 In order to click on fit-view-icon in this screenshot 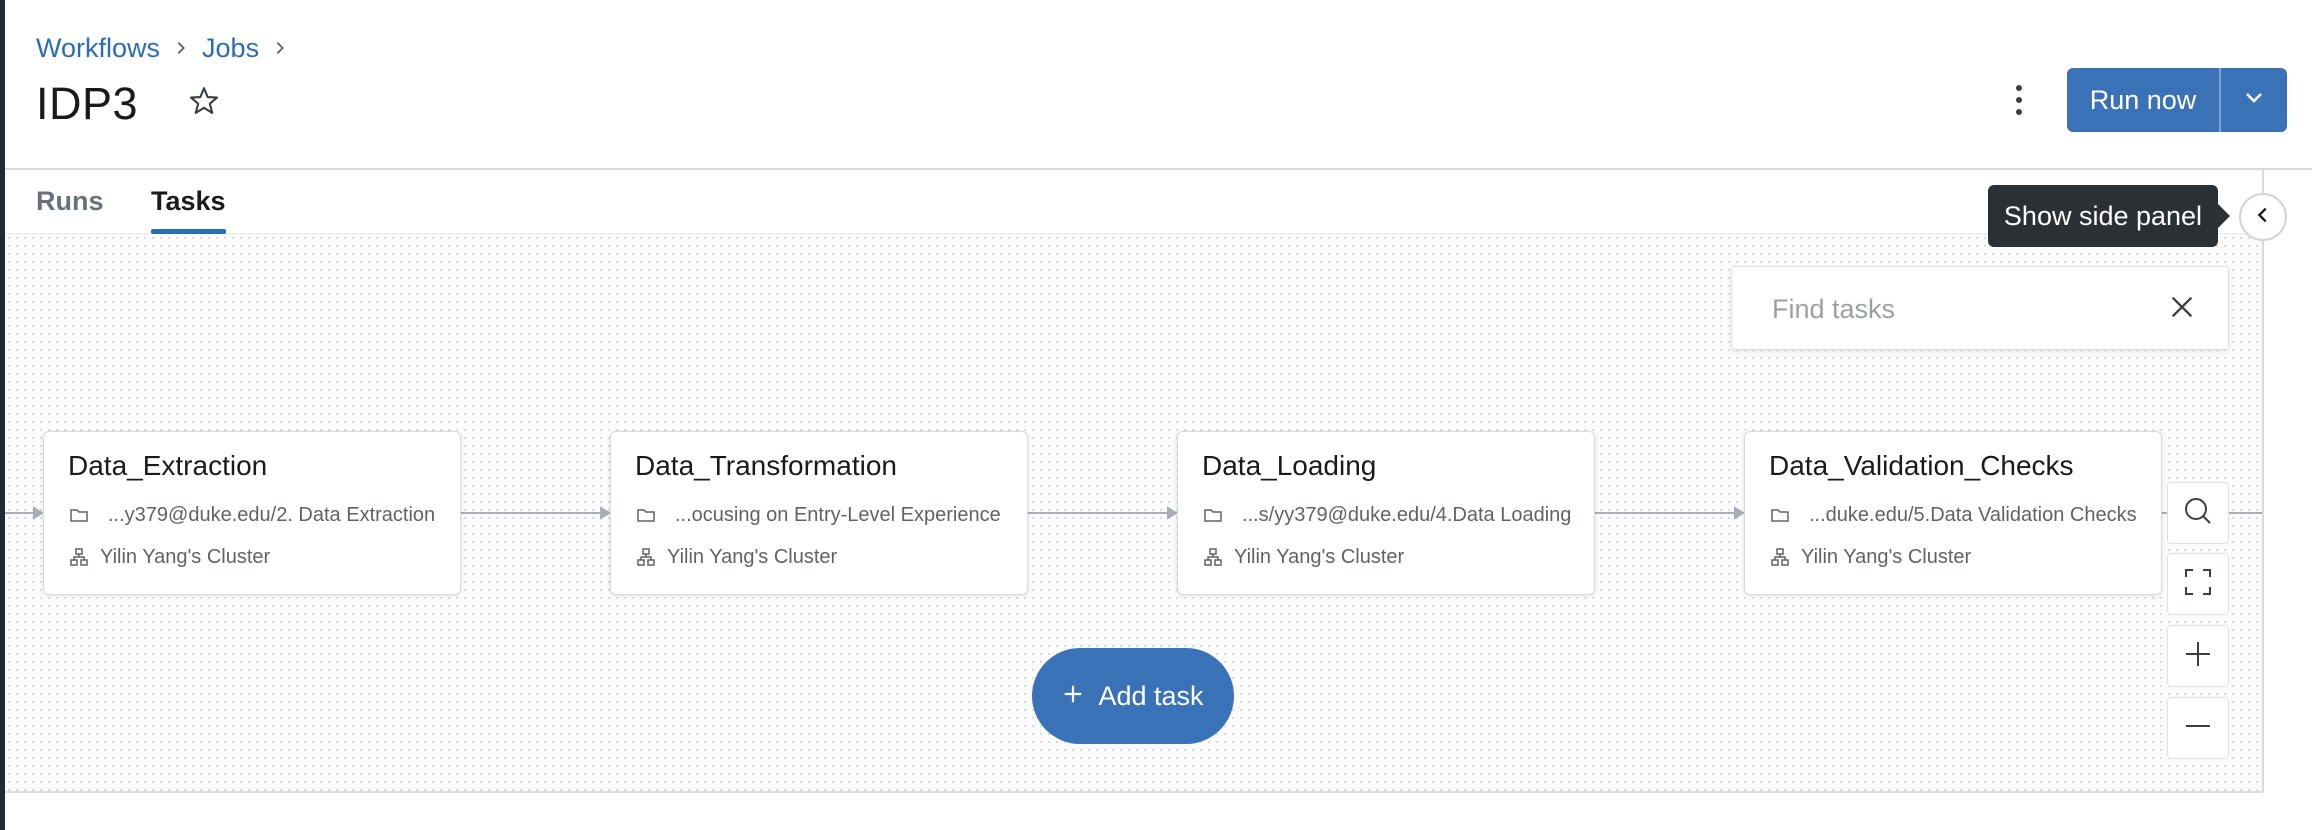, I will do `click(2198, 584)`.